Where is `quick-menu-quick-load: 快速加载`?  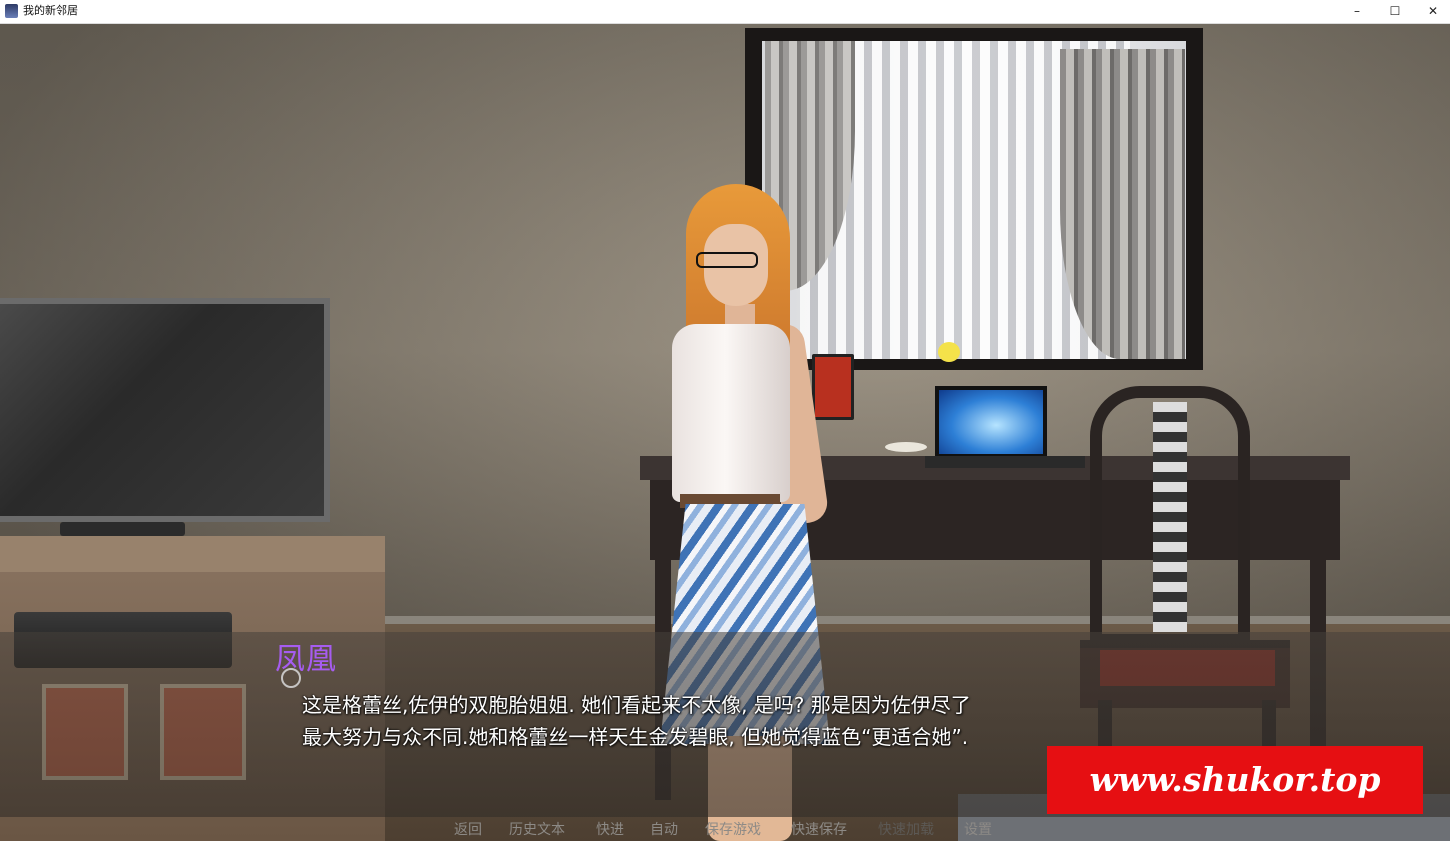
quick-menu-quick-load: 快速加载 is located at coordinates (906, 830).